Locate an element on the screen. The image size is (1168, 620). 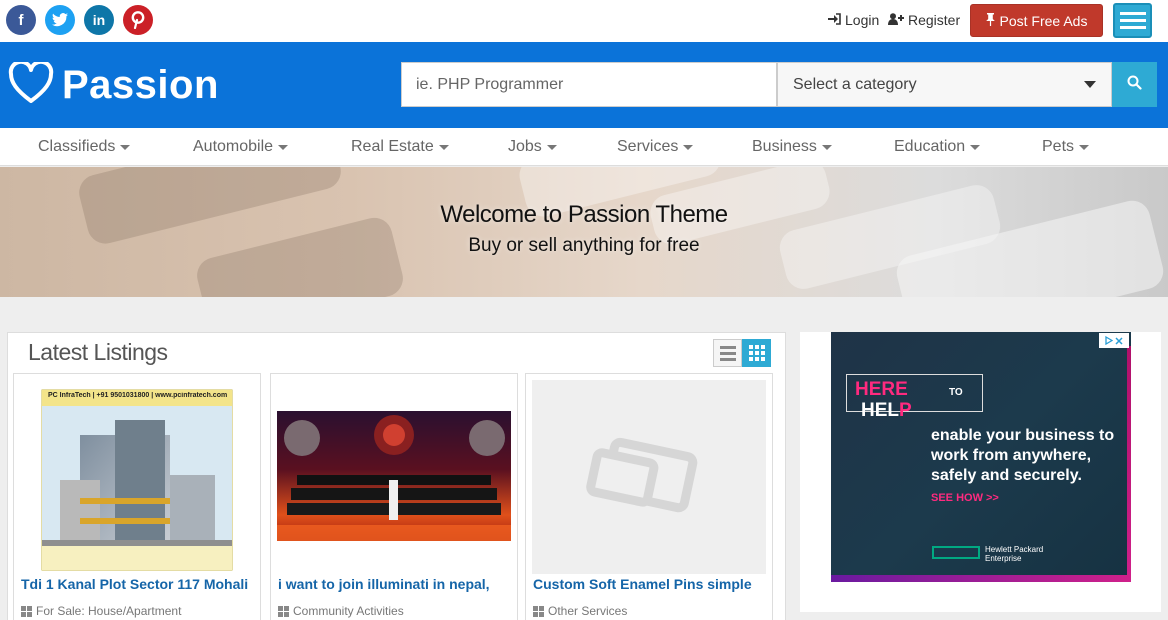
nav-item-classifieds: Classifieds is located at coordinates (84, 147).